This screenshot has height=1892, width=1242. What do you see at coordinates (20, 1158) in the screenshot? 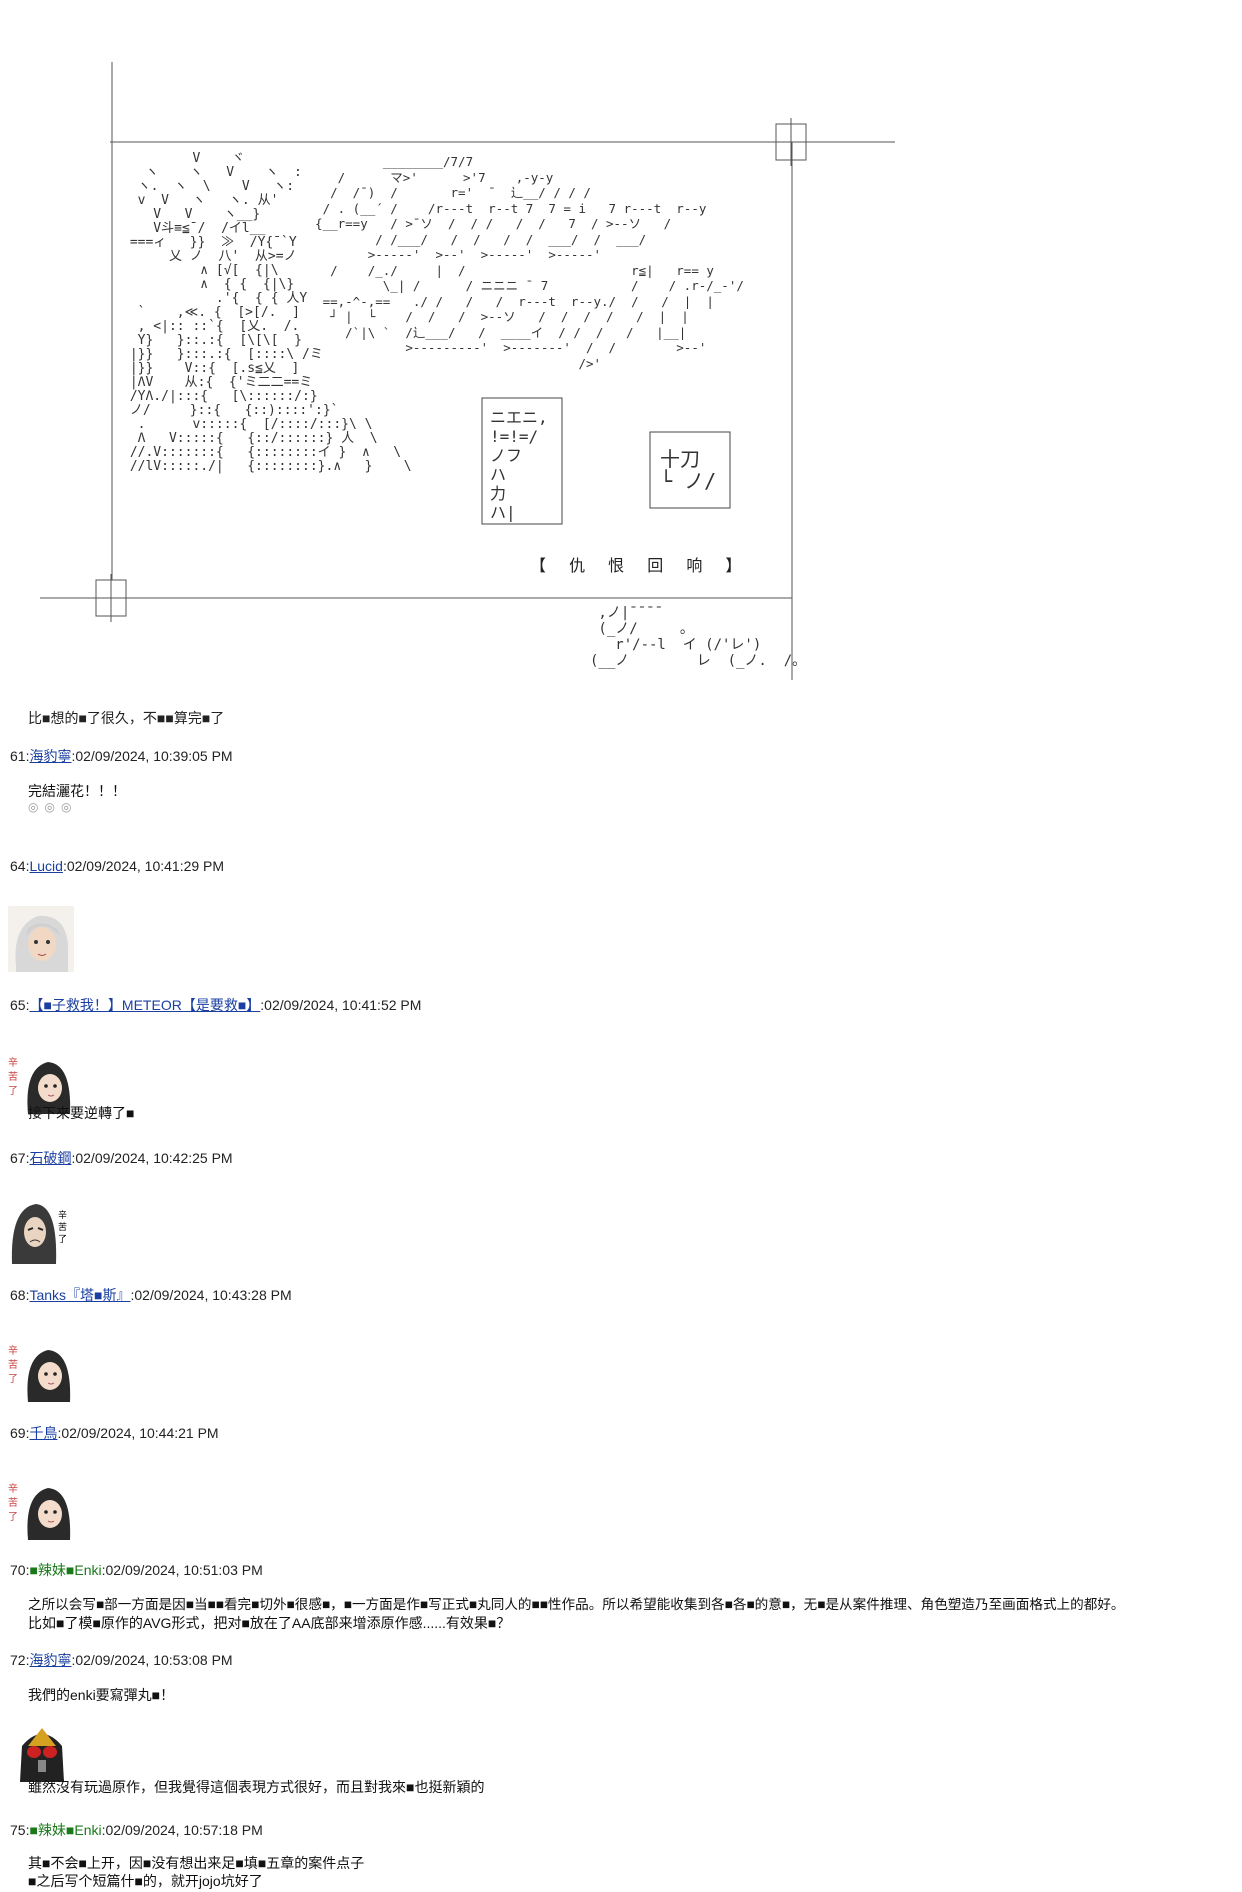
I see `post-number: 67:` at bounding box center [20, 1158].